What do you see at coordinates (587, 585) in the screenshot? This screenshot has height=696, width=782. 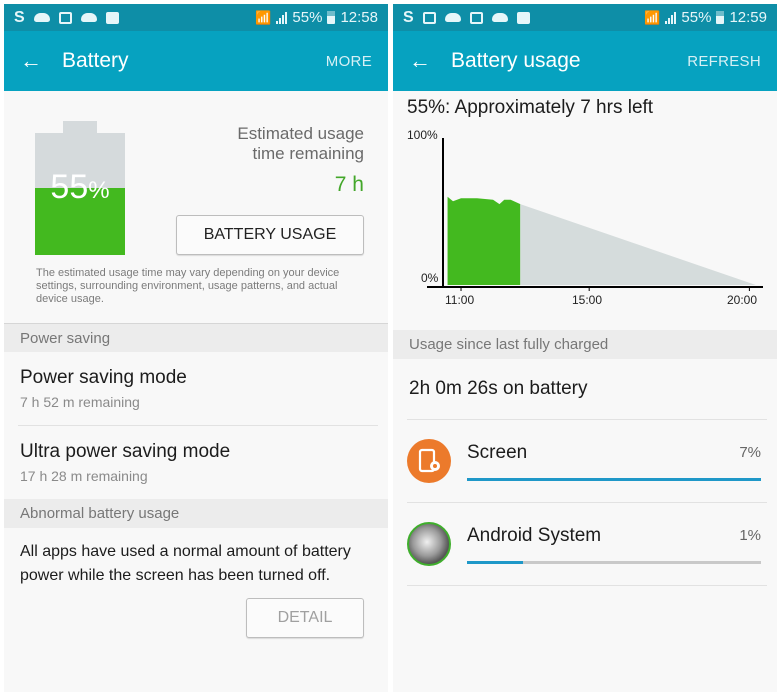 I see `divider` at bounding box center [587, 585].